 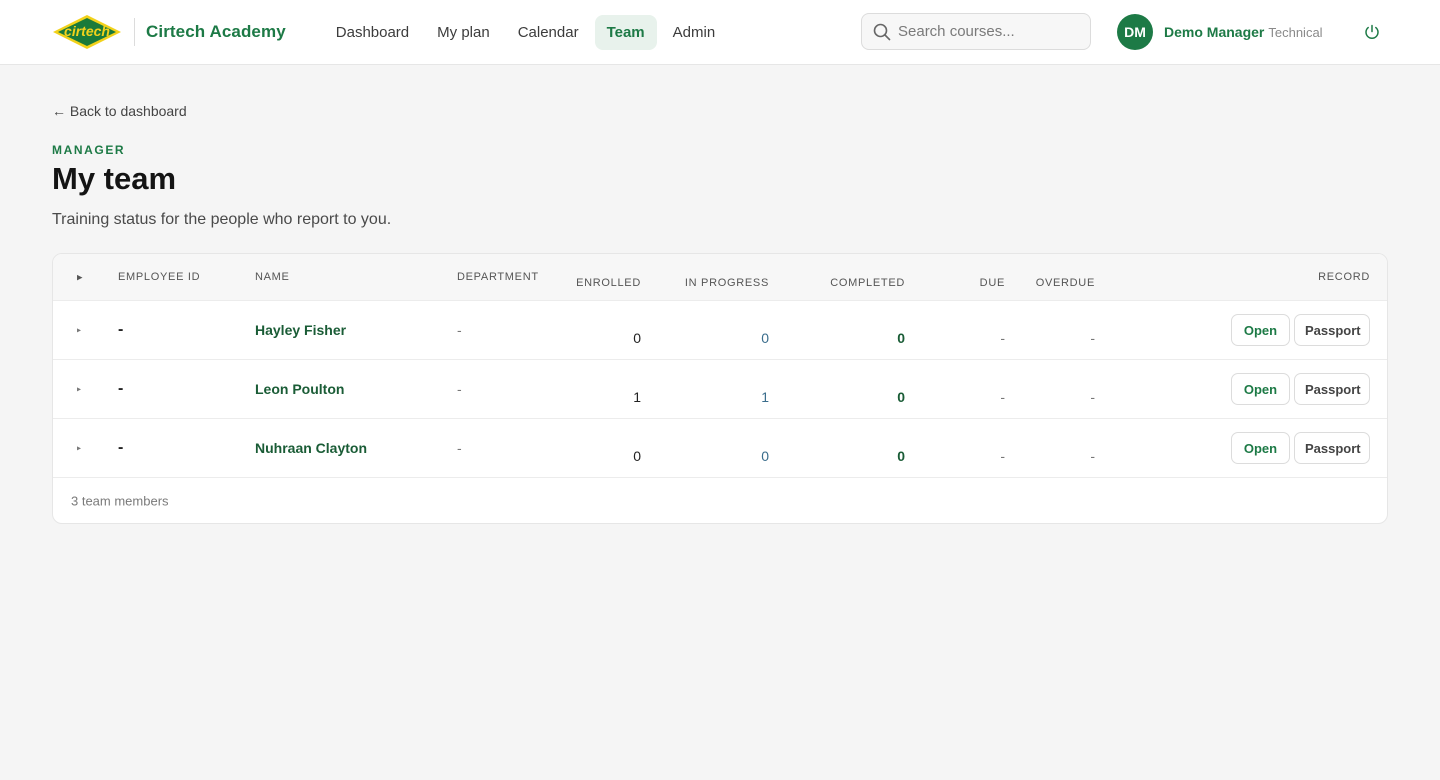 I want to click on enrolled-count: 1, so click(x=637, y=397).